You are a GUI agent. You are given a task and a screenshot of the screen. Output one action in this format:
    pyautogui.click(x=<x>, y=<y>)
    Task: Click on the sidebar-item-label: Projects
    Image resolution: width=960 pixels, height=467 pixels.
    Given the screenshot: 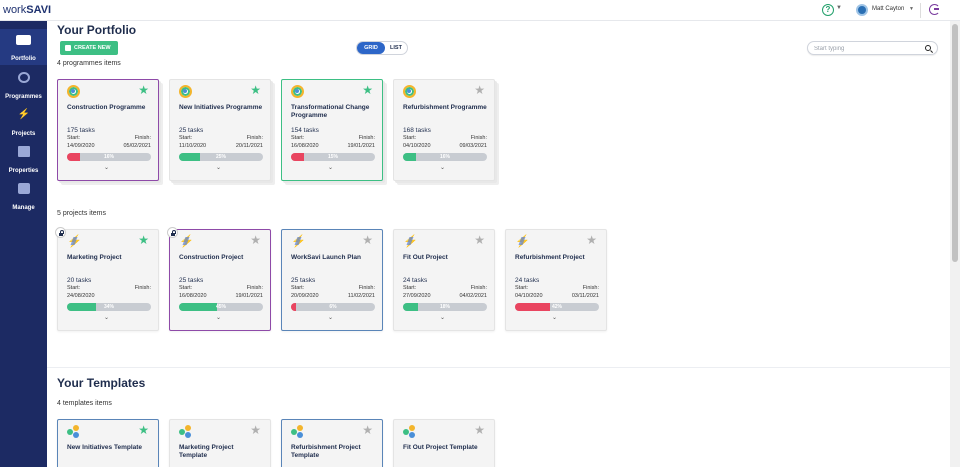 What is the action you would take?
    pyautogui.click(x=23, y=134)
    